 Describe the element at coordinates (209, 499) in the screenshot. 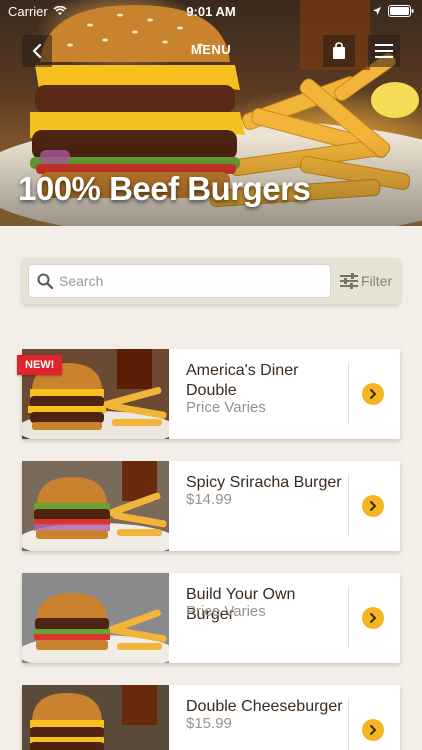

I see `item-price: $14.99` at that location.